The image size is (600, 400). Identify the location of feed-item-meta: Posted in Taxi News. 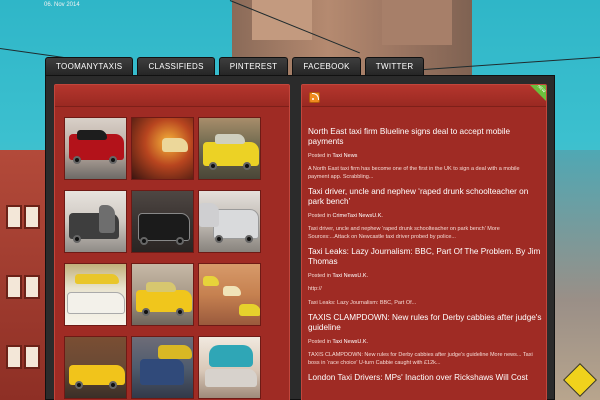
(425, 156).